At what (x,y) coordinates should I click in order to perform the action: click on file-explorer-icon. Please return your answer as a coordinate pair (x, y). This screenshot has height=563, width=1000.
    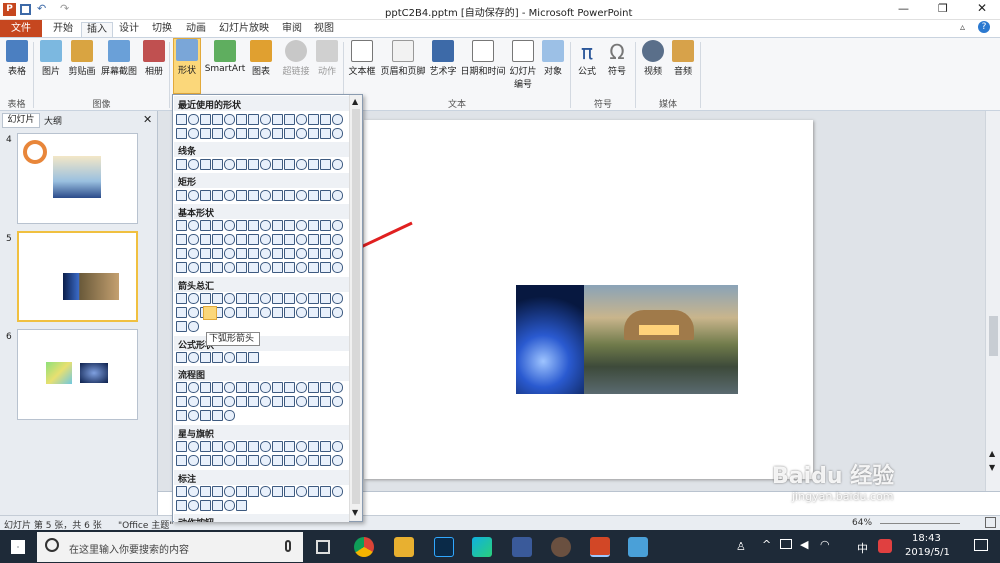
    Looking at the image, I should click on (404, 547).